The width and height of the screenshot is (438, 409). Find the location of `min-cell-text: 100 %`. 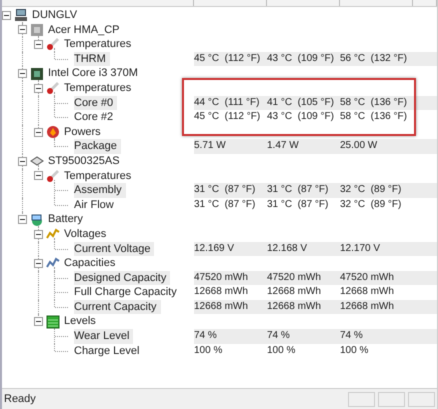

min-cell-text: 100 % is located at coordinates (281, 351).